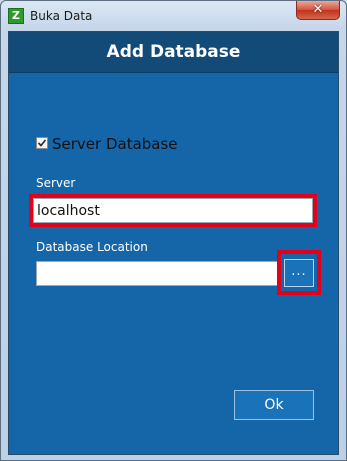 This screenshot has width=347, height=461. What do you see at coordinates (61, 16) in the screenshot?
I see `window-title: Buka Data` at bounding box center [61, 16].